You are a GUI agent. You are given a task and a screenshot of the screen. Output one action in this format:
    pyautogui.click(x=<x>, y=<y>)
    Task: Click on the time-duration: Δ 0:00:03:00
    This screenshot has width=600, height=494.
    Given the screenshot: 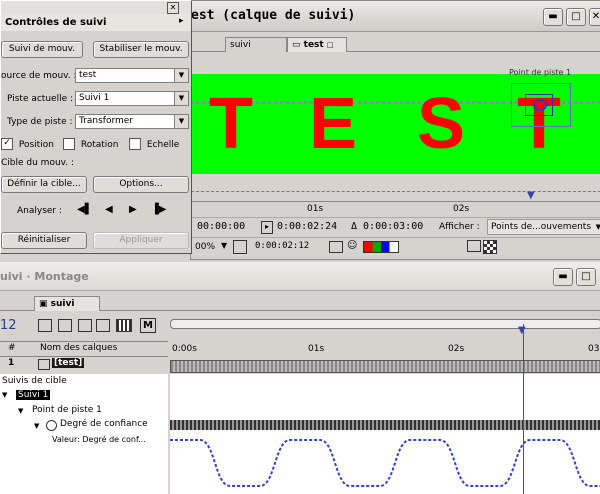 What is the action you would take?
    pyautogui.click(x=387, y=226)
    